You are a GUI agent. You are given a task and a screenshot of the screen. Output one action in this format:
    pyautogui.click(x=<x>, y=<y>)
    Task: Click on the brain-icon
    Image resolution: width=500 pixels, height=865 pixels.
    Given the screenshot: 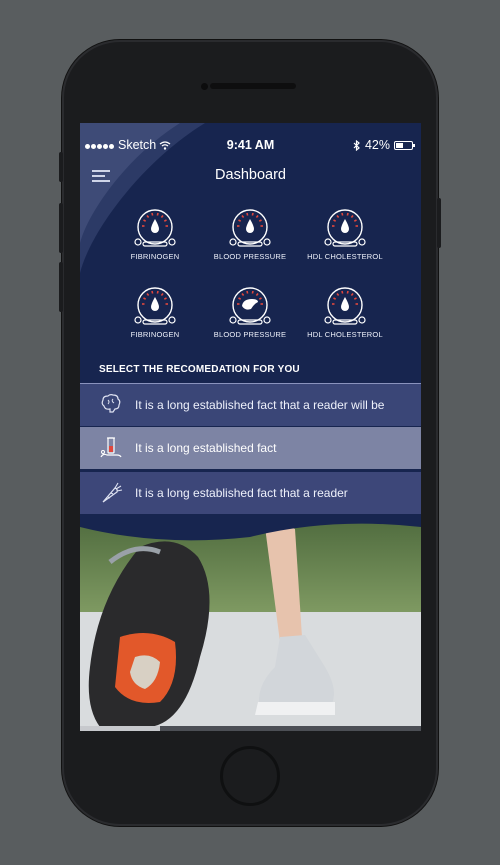 What is the action you would take?
    pyautogui.click(x=111, y=403)
    